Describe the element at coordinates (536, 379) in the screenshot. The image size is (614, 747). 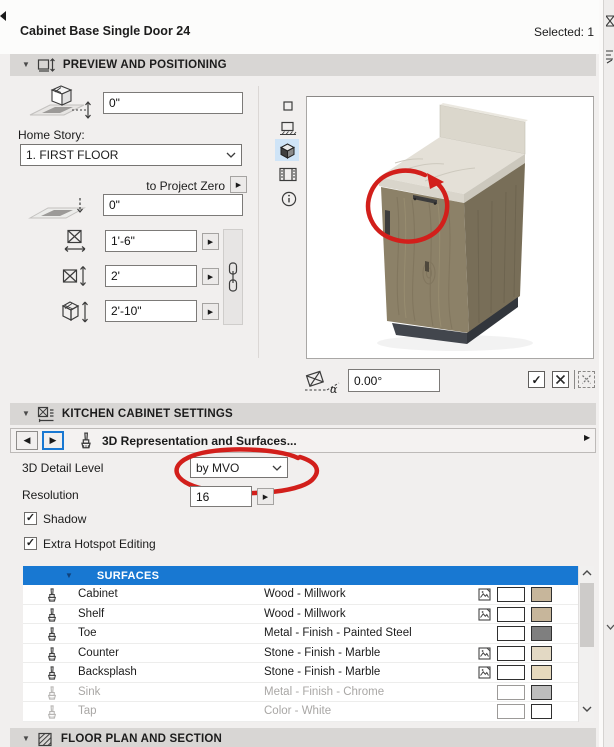
I see `preview-apply-toggle-checked: ✓` at that location.